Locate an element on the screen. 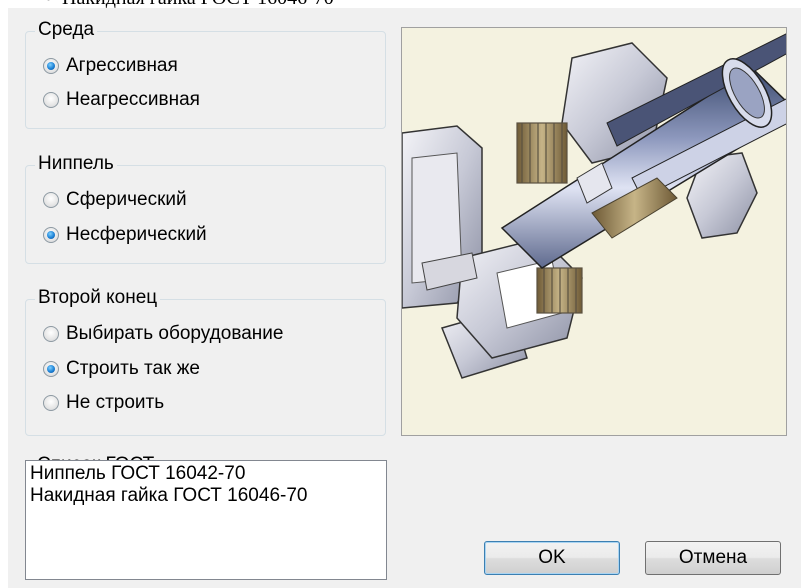 Image resolution: width=801 pixels, height=588 pixels. radio-select-equipment-label: Выбирать оборудование is located at coordinates (175, 333).